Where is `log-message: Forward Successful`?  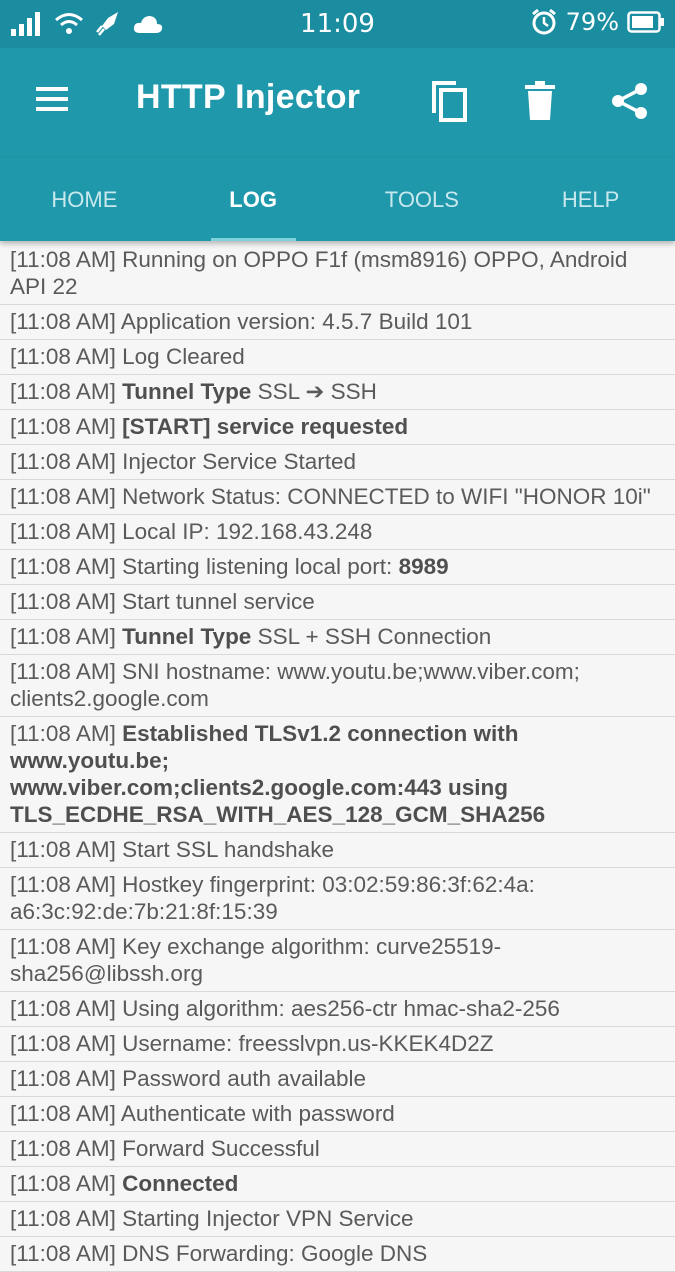 log-message: Forward Successful is located at coordinates (221, 1148).